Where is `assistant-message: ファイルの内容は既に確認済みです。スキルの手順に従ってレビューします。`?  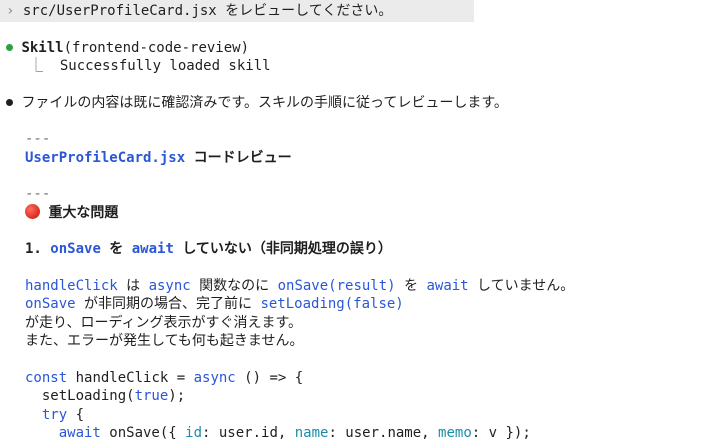 assistant-message: ファイルの内容は既に確認済みです。スキルの手順に従ってレビューします。 is located at coordinates (257, 103).